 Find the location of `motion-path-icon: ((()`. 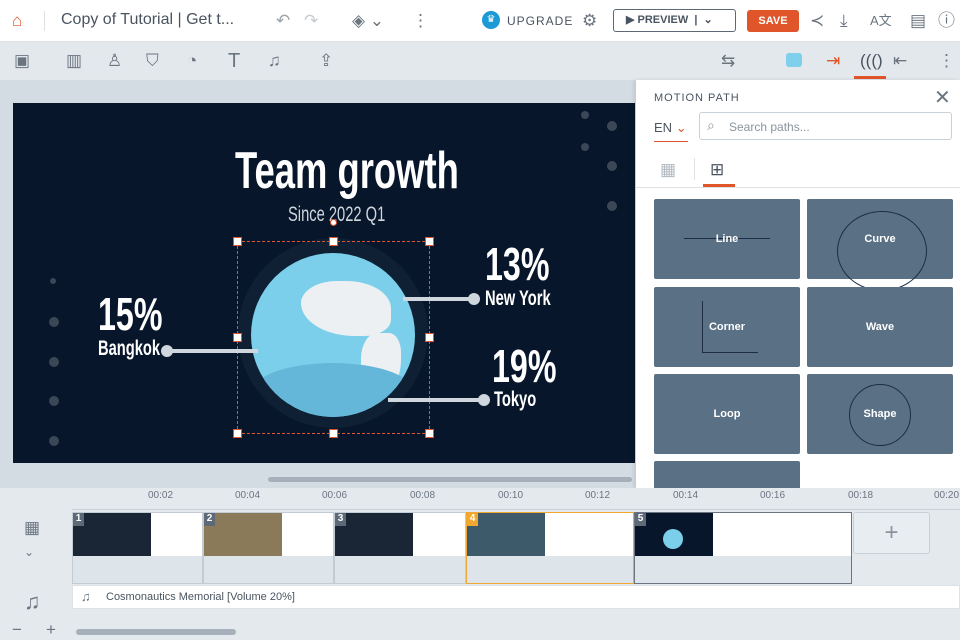

motion-path-icon: ((() is located at coordinates (871, 61).